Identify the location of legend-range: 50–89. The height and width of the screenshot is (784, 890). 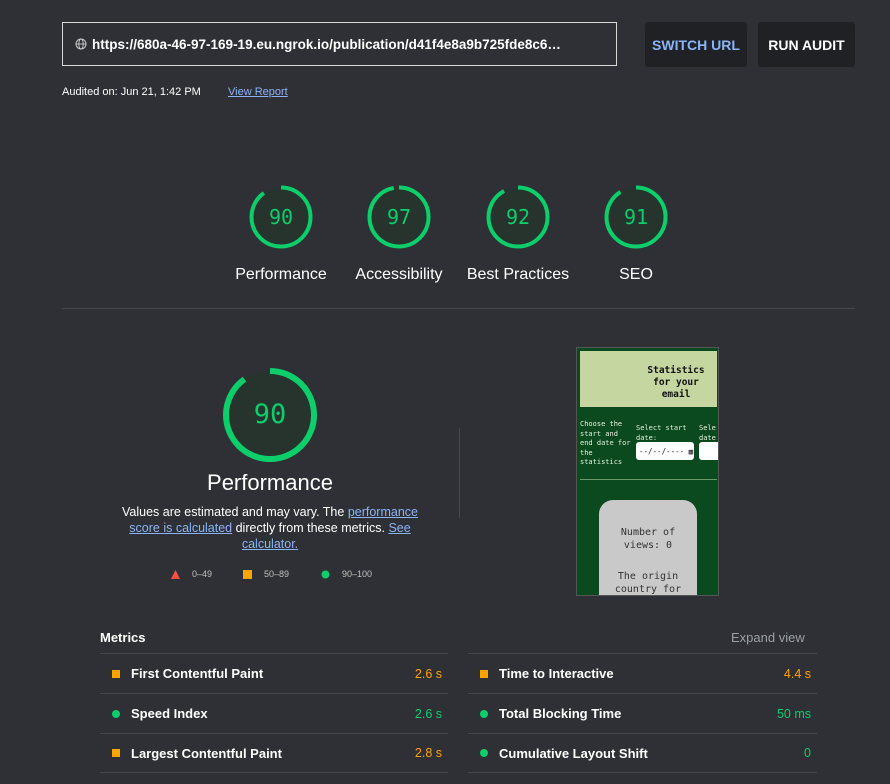
(277, 574).